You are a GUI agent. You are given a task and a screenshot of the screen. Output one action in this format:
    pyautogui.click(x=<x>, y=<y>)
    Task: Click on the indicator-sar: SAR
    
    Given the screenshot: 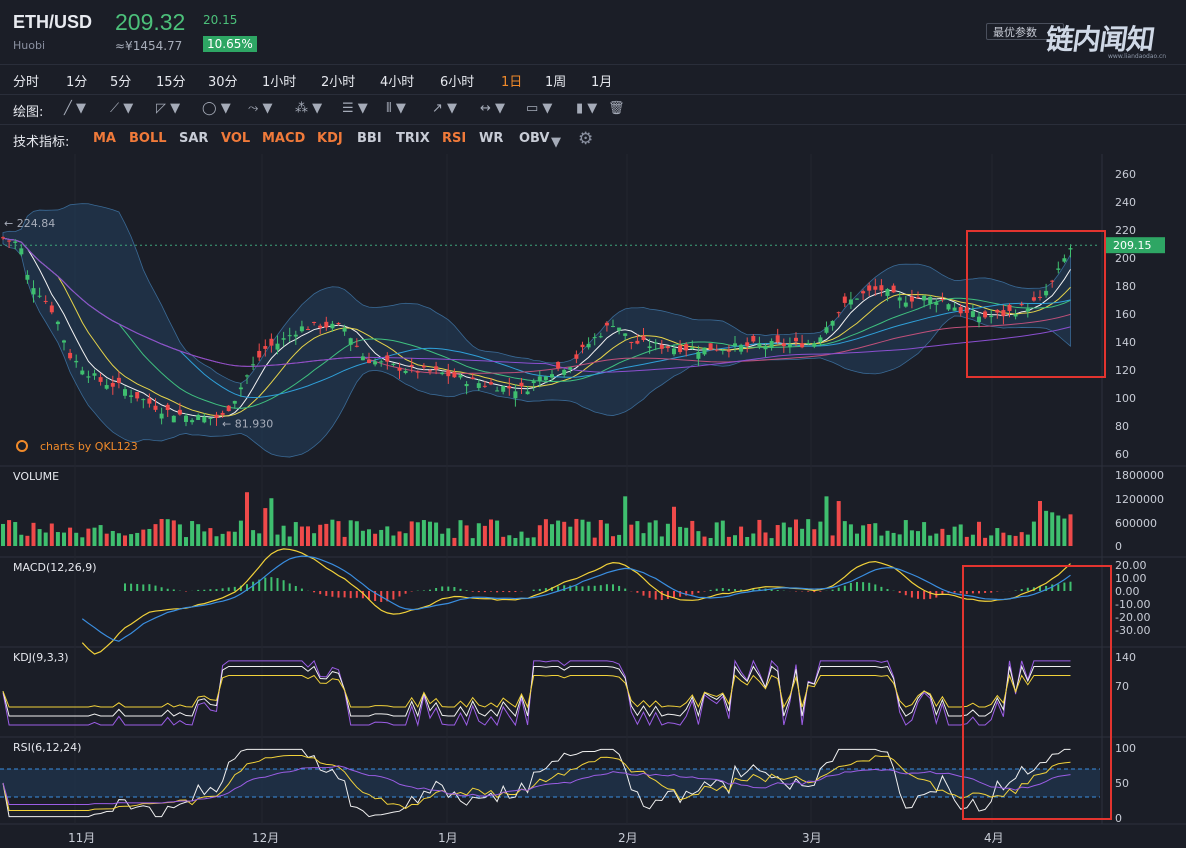 What is the action you would take?
    pyautogui.click(x=193, y=138)
    